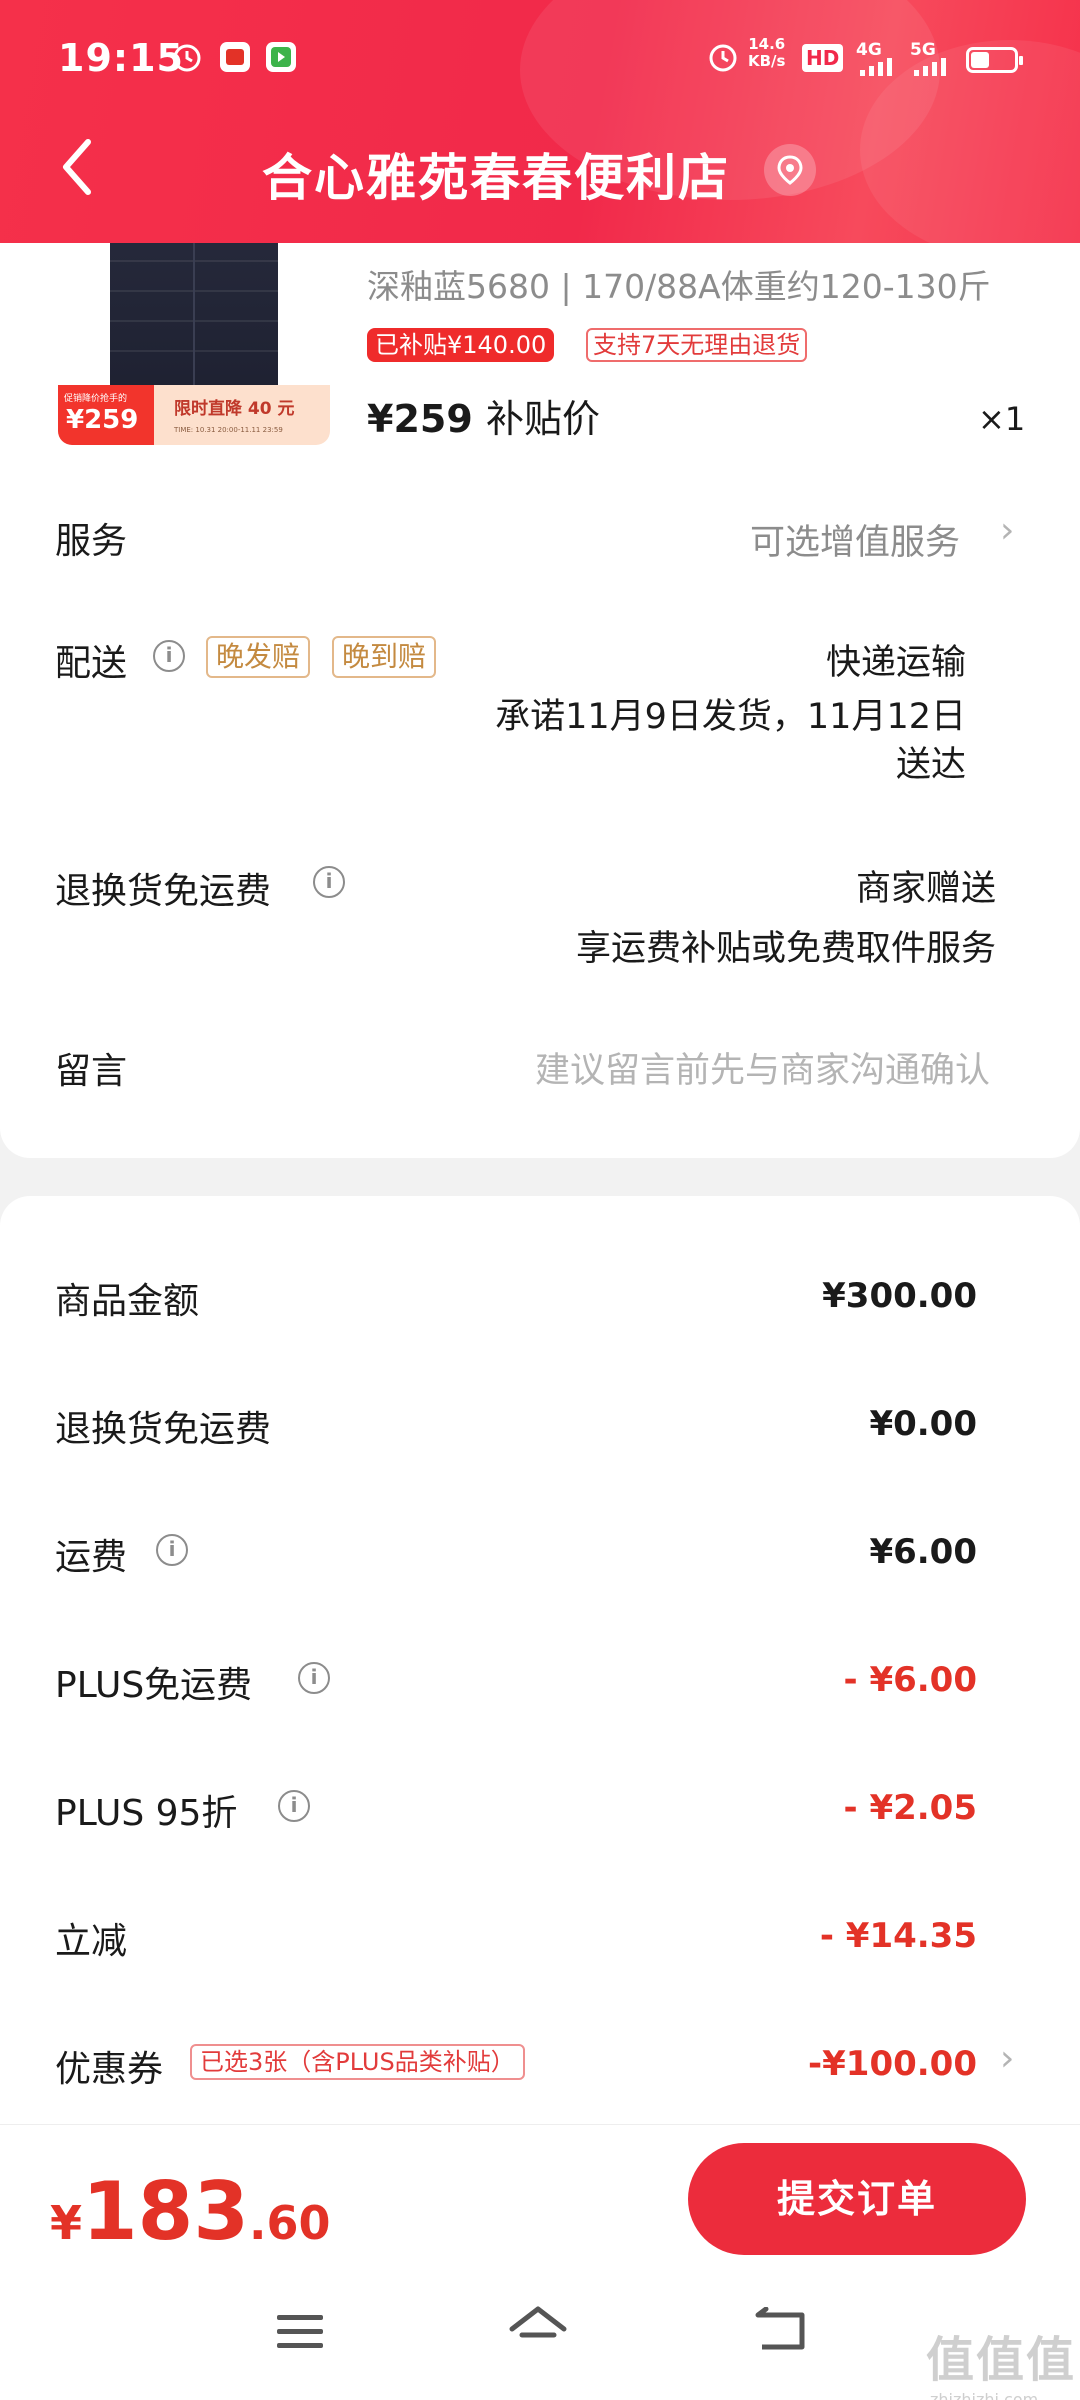 The image size is (1080, 2400). I want to click on delivery-method: 快递运输, so click(896, 659).